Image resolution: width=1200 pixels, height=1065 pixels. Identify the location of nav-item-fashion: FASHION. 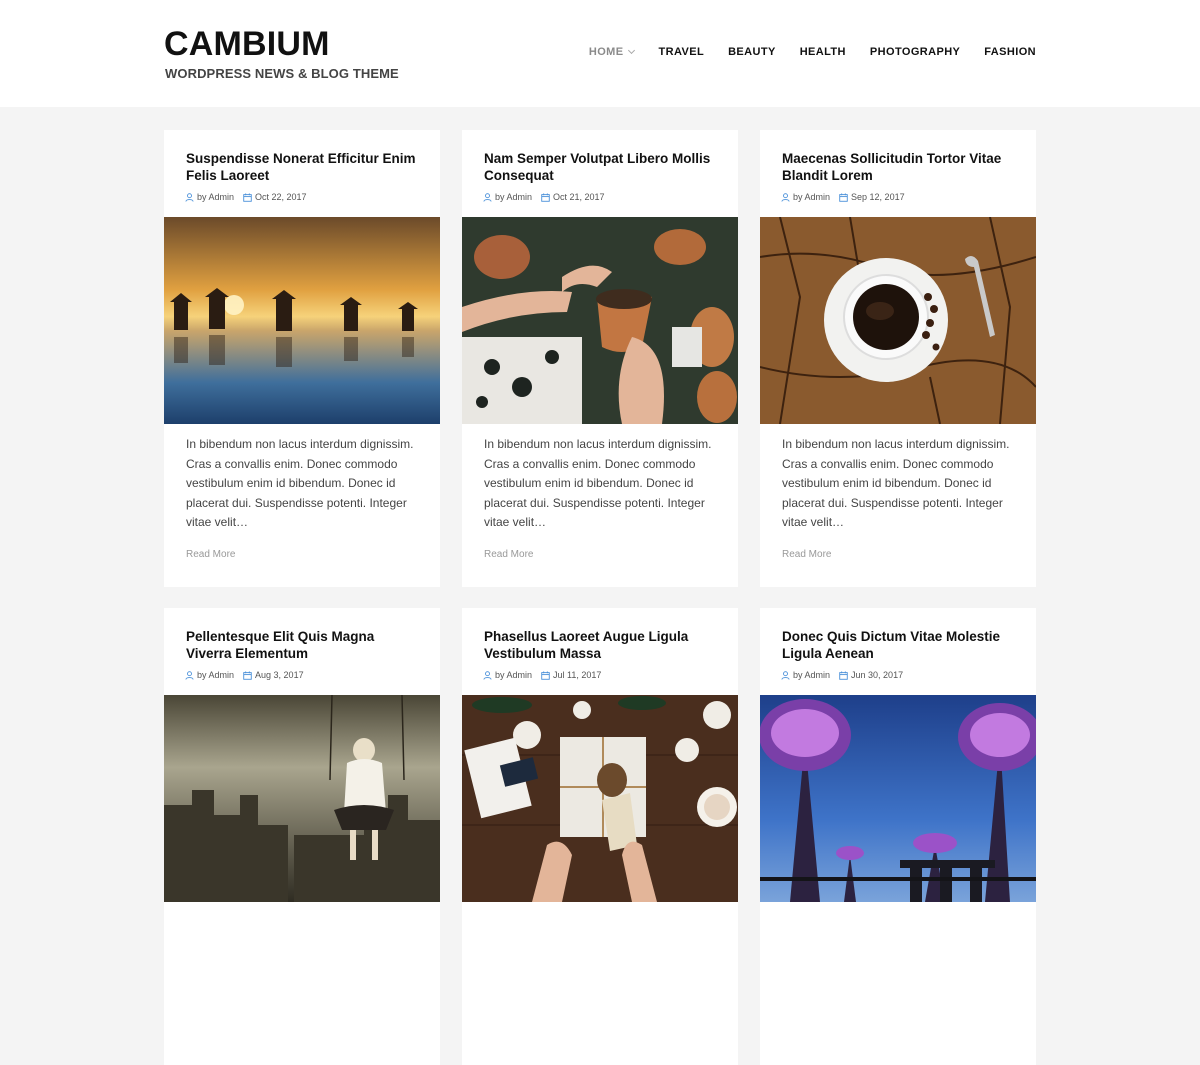
(1010, 52).